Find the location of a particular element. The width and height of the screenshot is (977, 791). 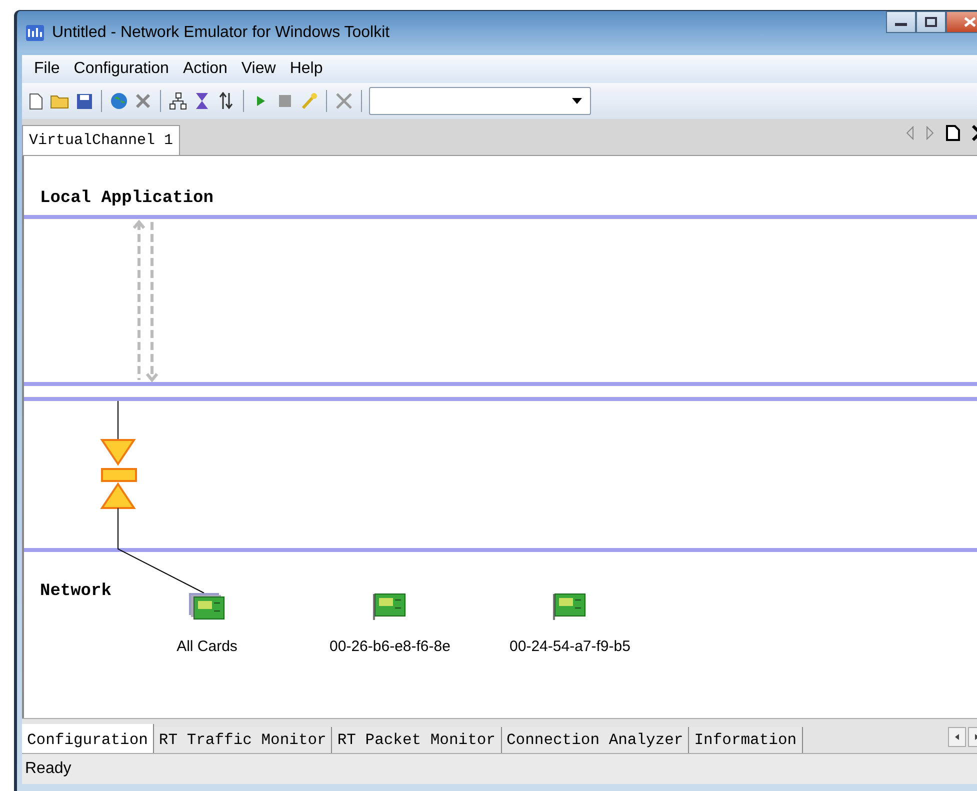

view-tab: Connection Analyzer is located at coordinates (596, 740).